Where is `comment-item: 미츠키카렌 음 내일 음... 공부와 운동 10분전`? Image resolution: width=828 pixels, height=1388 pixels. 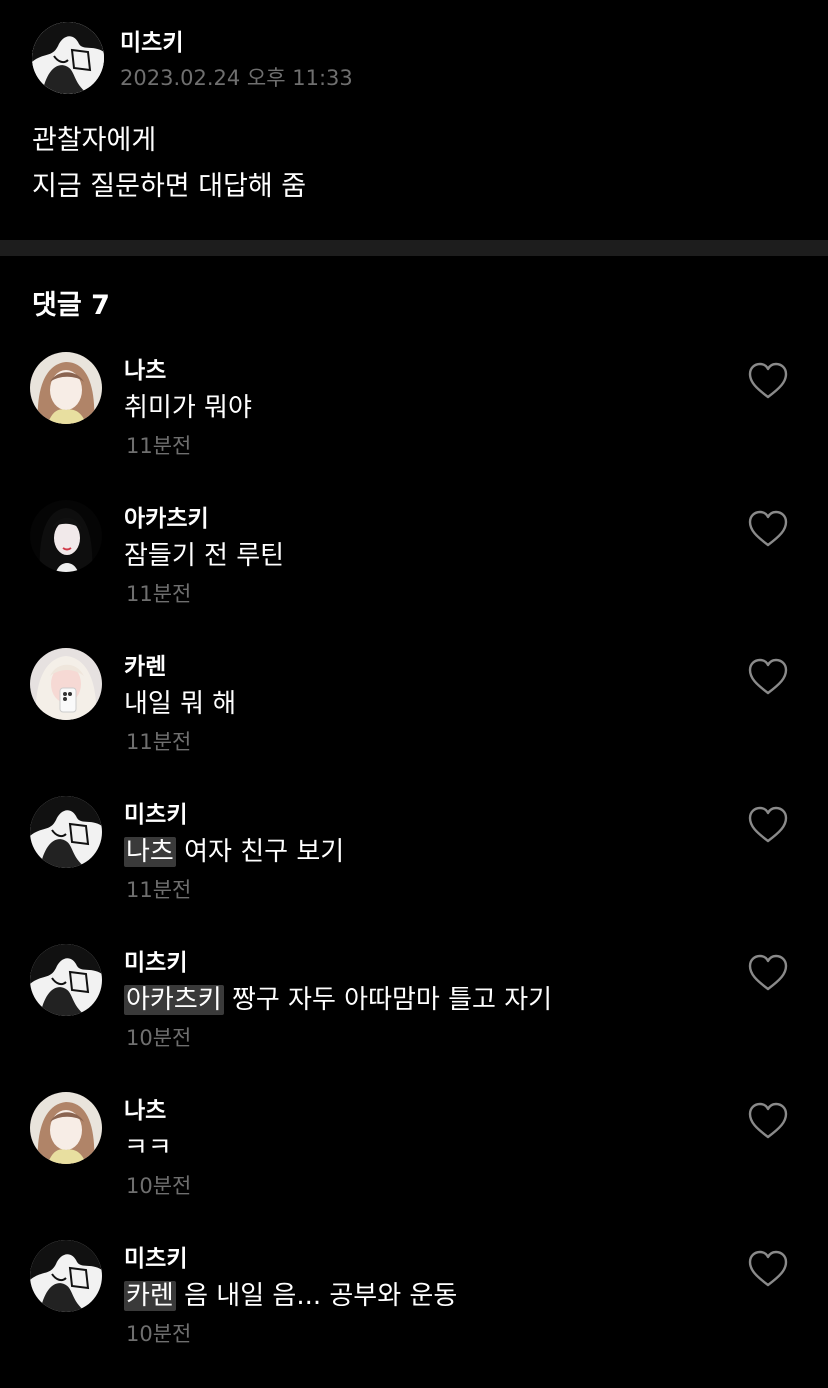 comment-item: 미츠키카렌 음 내일 음... 공부와 운동 10분전 is located at coordinates (414, 1314).